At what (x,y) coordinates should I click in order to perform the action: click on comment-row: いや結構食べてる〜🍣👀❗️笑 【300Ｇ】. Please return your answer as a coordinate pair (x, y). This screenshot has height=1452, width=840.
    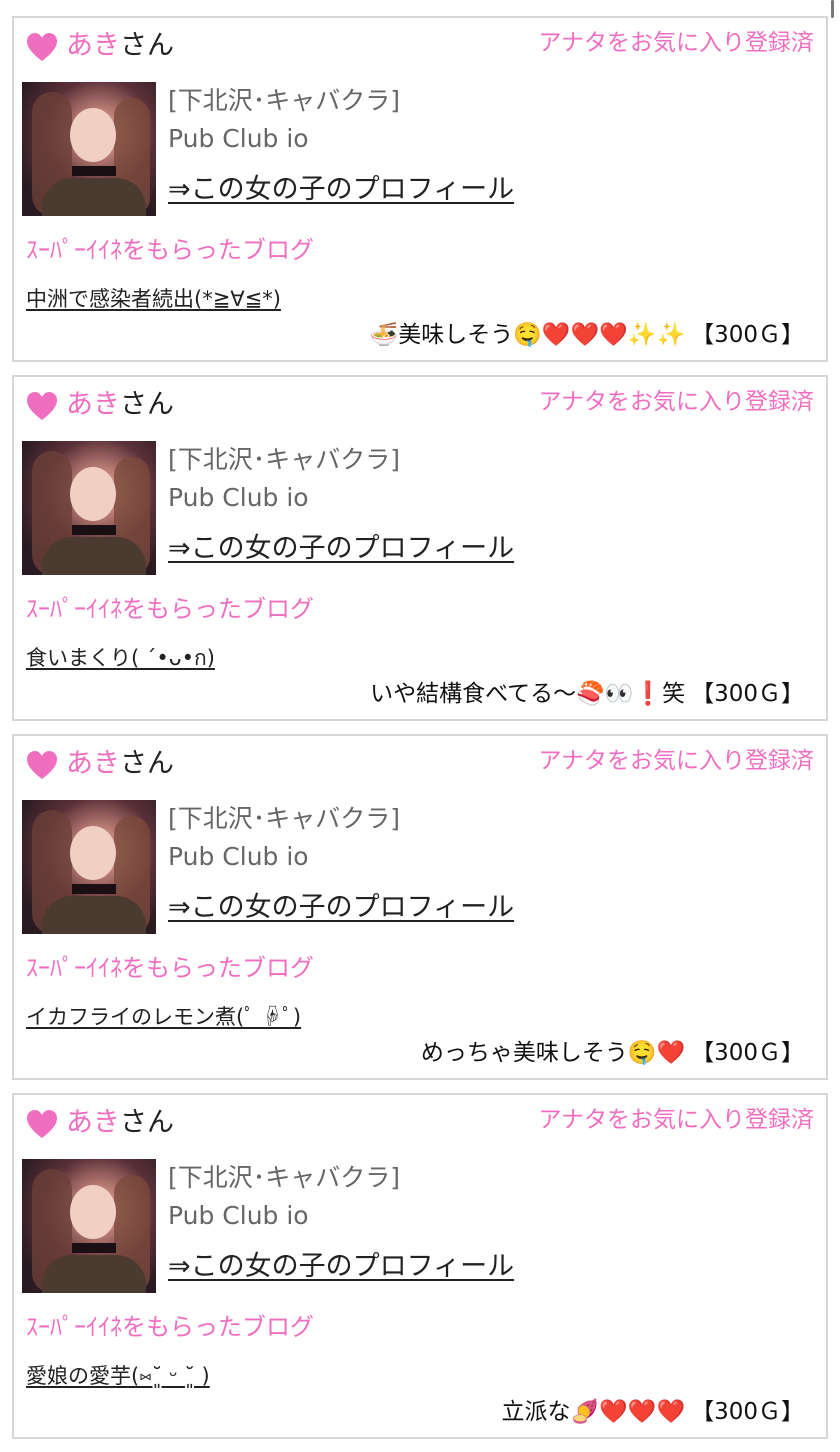
    Looking at the image, I should click on (587, 694).